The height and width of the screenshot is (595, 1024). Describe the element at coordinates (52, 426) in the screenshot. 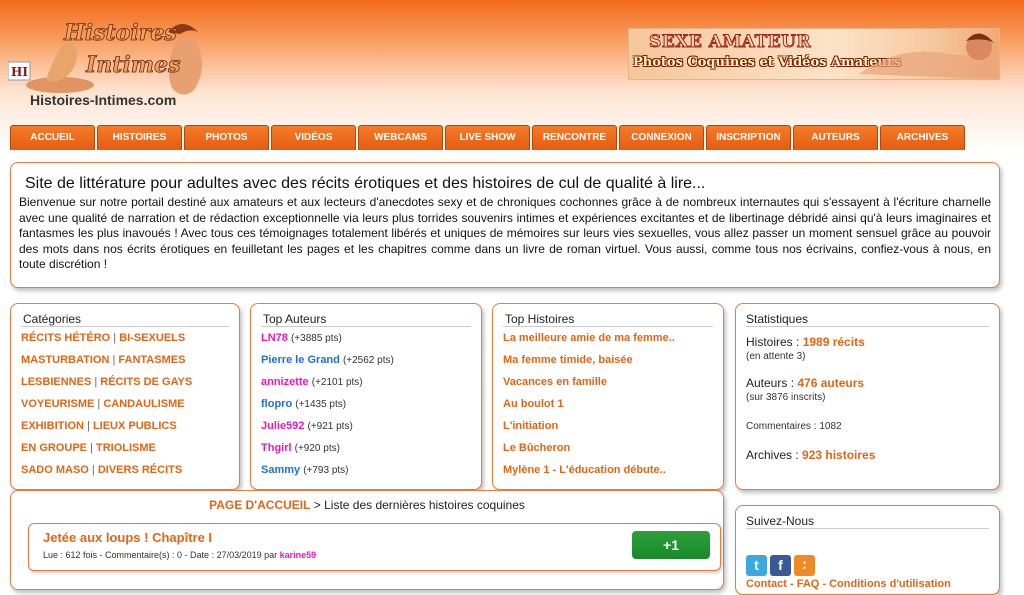

I see `category-link: EXHIBITION` at that location.